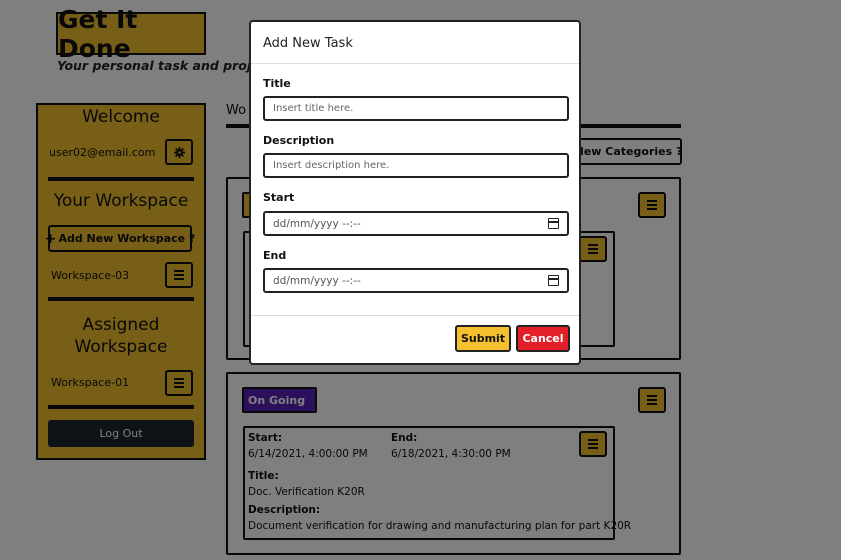 This screenshot has width=841, height=560. What do you see at coordinates (416, 223) in the screenshot?
I see `start-datetime-input: dd/mm/yyyy --:--` at bounding box center [416, 223].